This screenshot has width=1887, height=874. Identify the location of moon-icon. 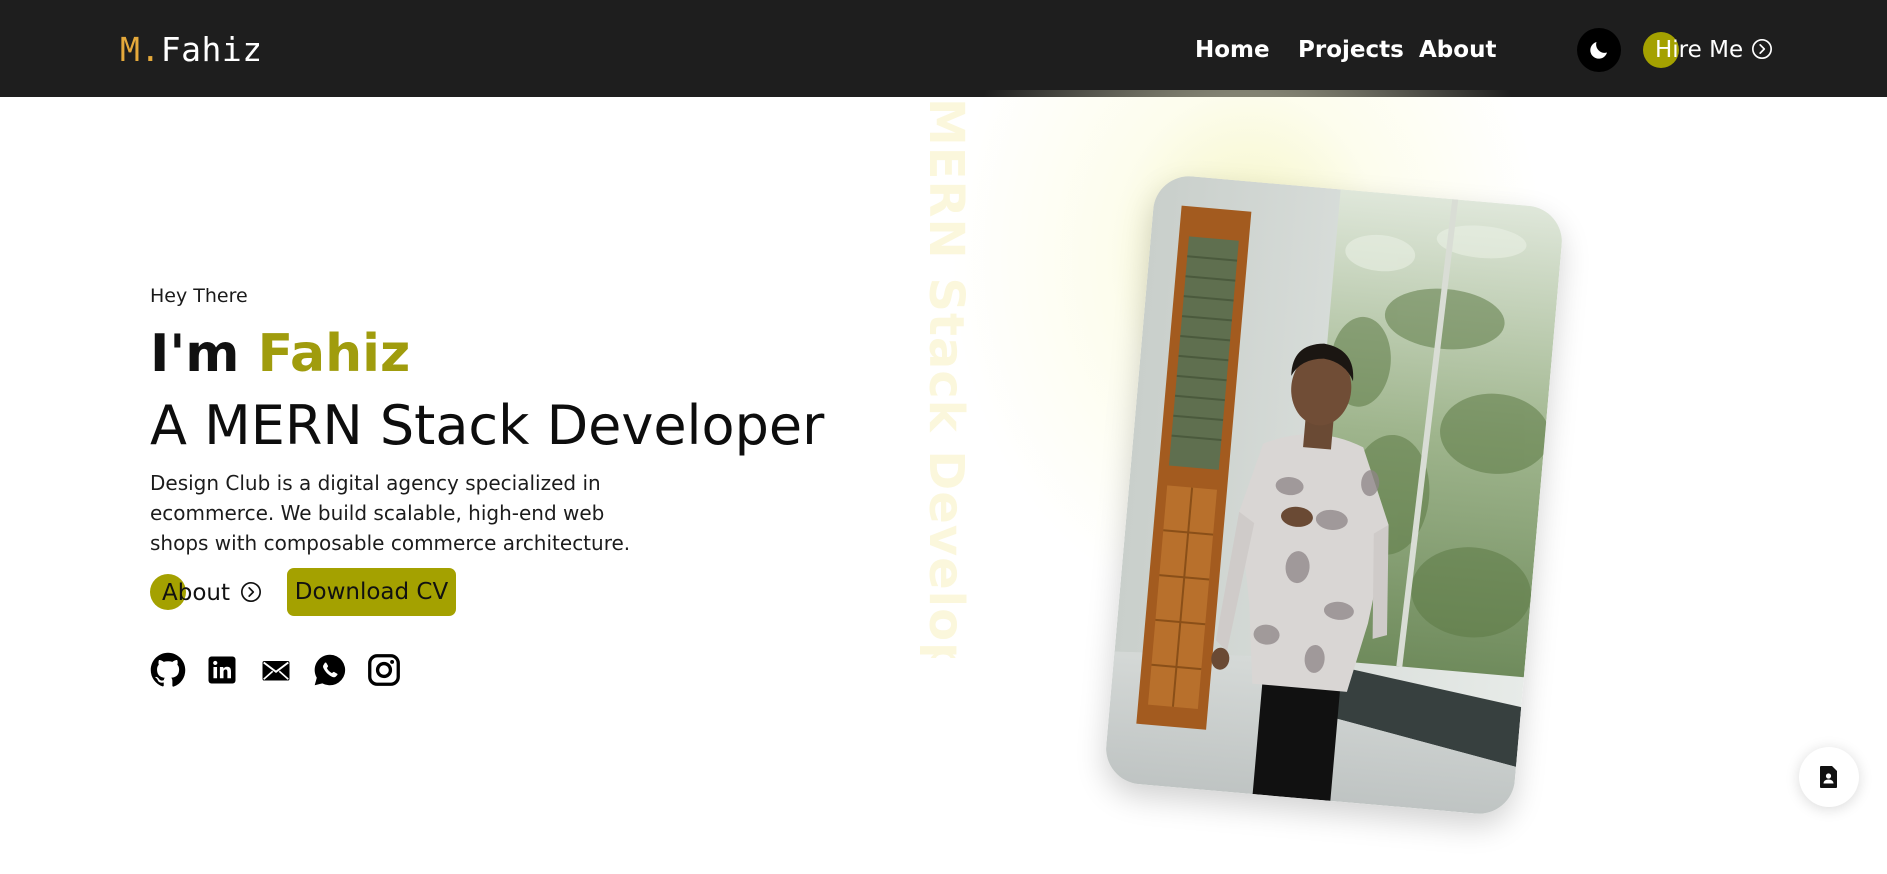
(1598, 50).